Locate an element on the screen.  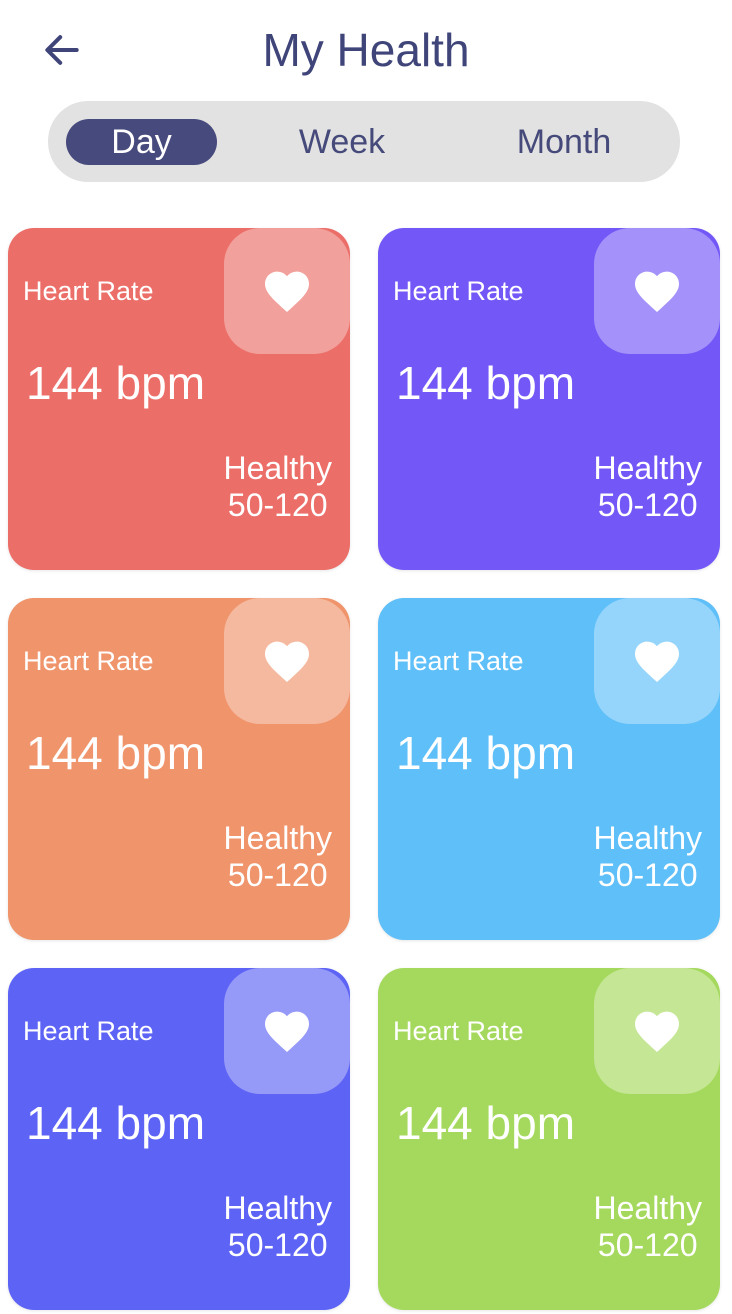
tab-month: Month is located at coordinates (564, 142).